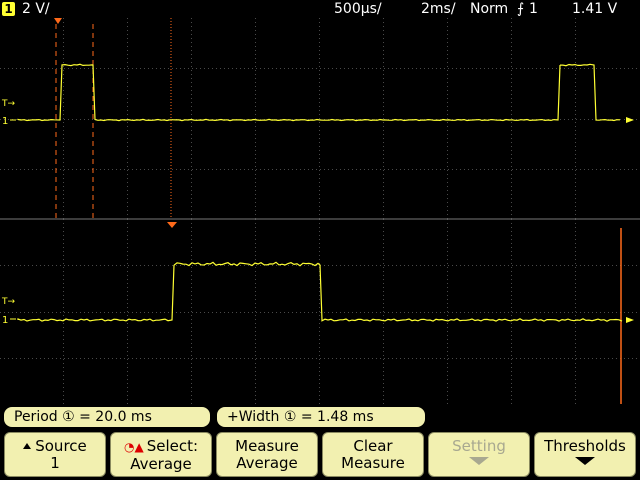 The height and width of the screenshot is (480, 640). Describe the element at coordinates (521, 9) in the screenshot. I see `trigger-edge-icon: ⨍` at that location.